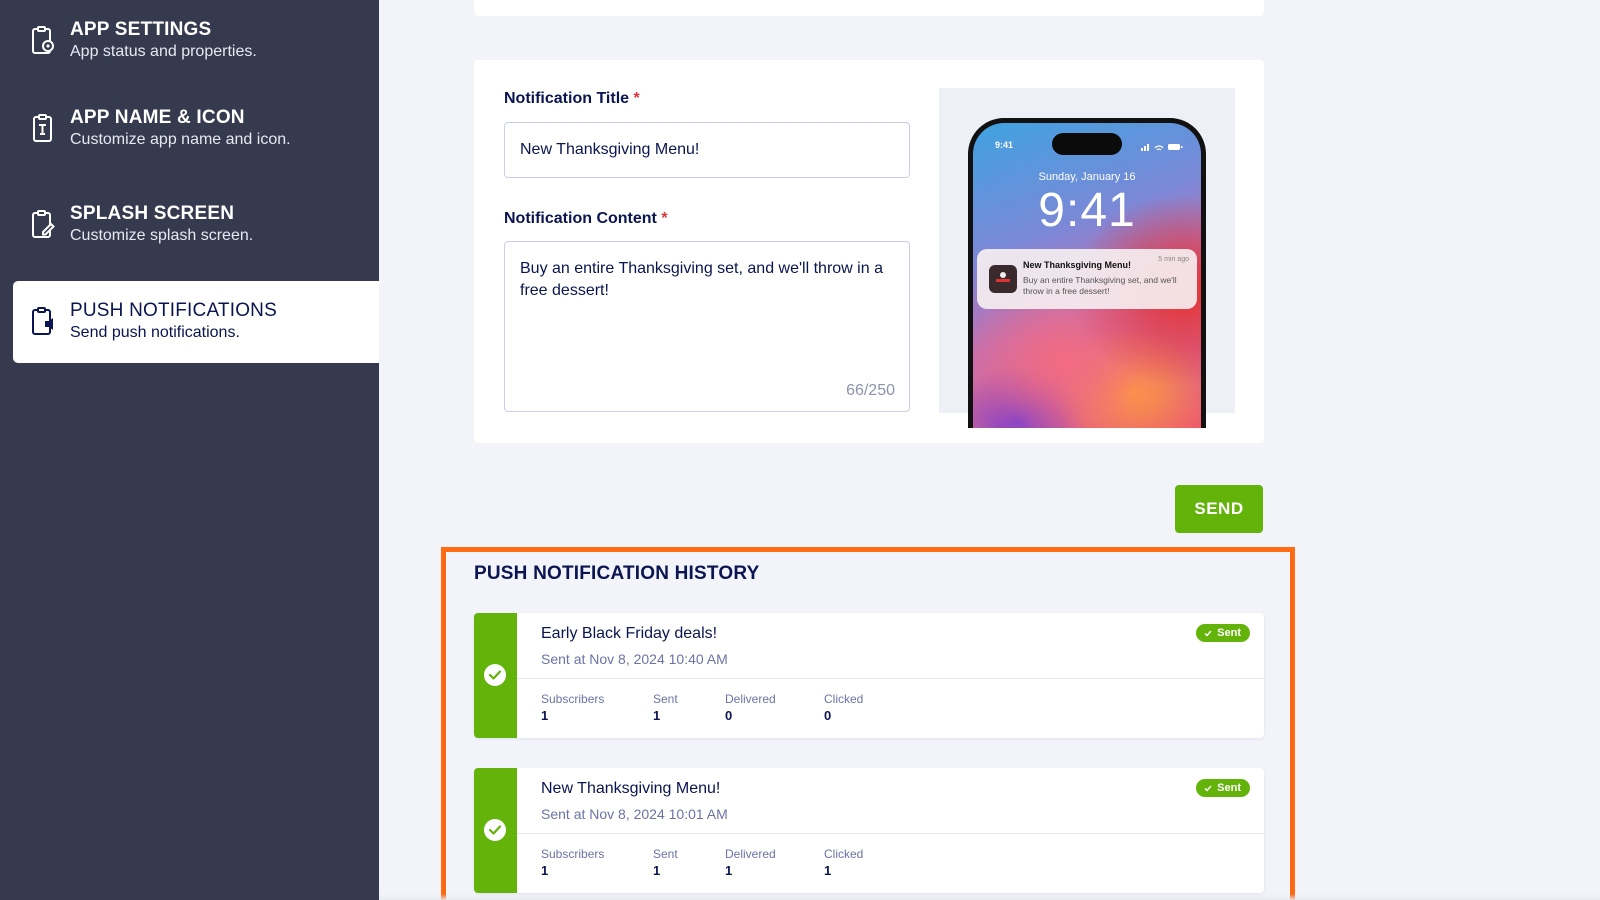  What do you see at coordinates (173, 310) in the screenshot?
I see `nav-title: PUSH NOTIFICATIONS` at bounding box center [173, 310].